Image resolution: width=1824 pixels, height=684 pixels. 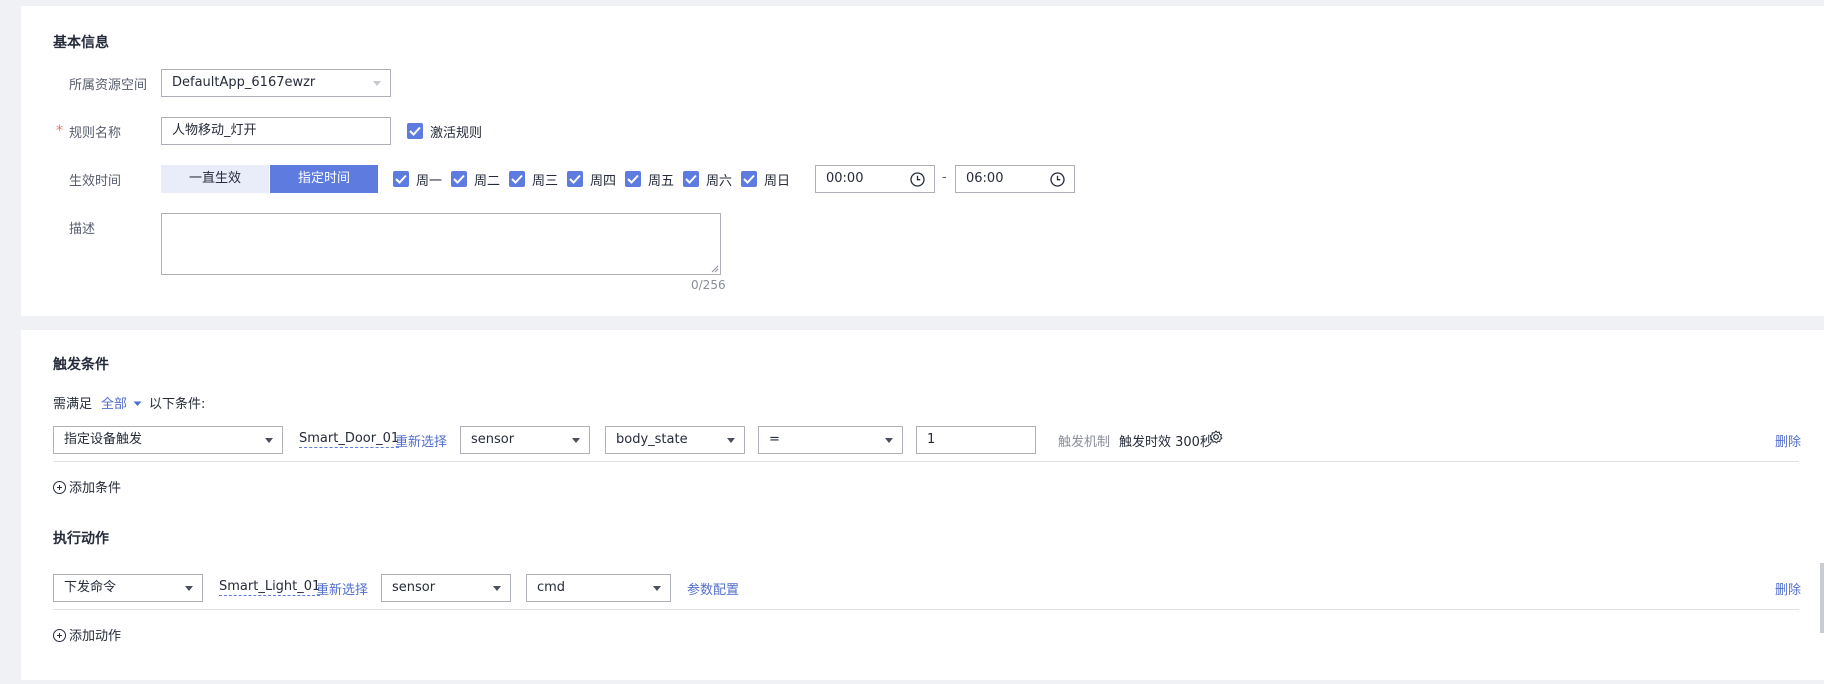 I want to click on action-service-select: sensor, so click(x=446, y=588).